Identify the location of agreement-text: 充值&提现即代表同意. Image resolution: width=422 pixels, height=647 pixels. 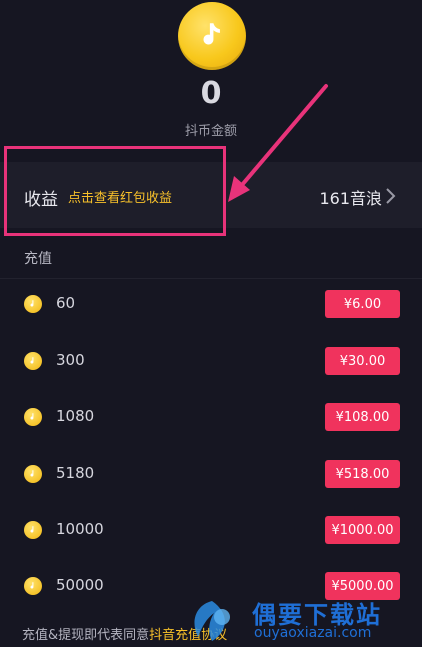
(86, 635).